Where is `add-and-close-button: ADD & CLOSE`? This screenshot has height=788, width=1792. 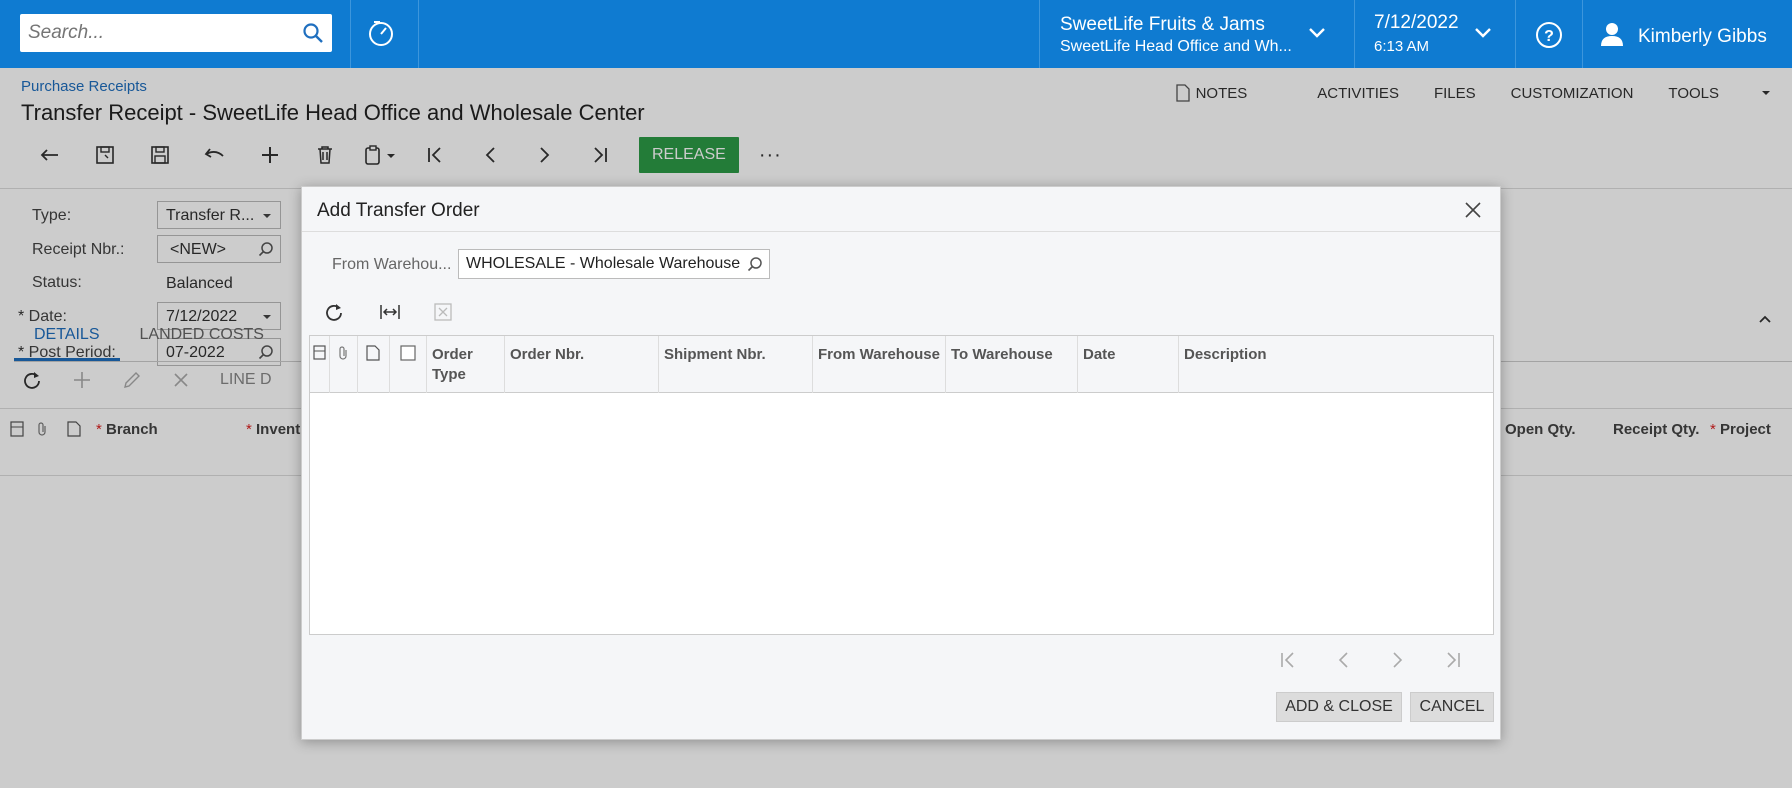 add-and-close-button: ADD & CLOSE is located at coordinates (1339, 707).